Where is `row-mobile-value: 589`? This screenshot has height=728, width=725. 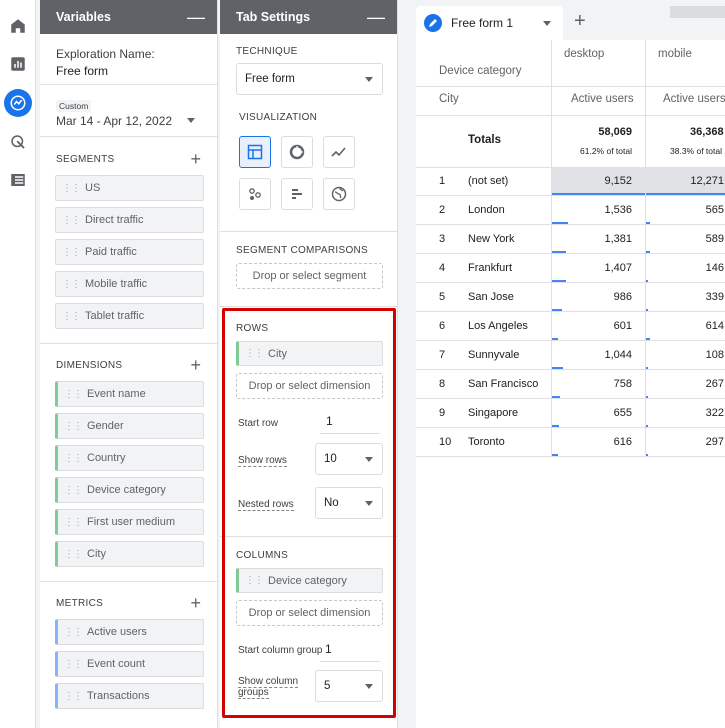
row-mobile-value: 589 is located at coordinates (714, 239).